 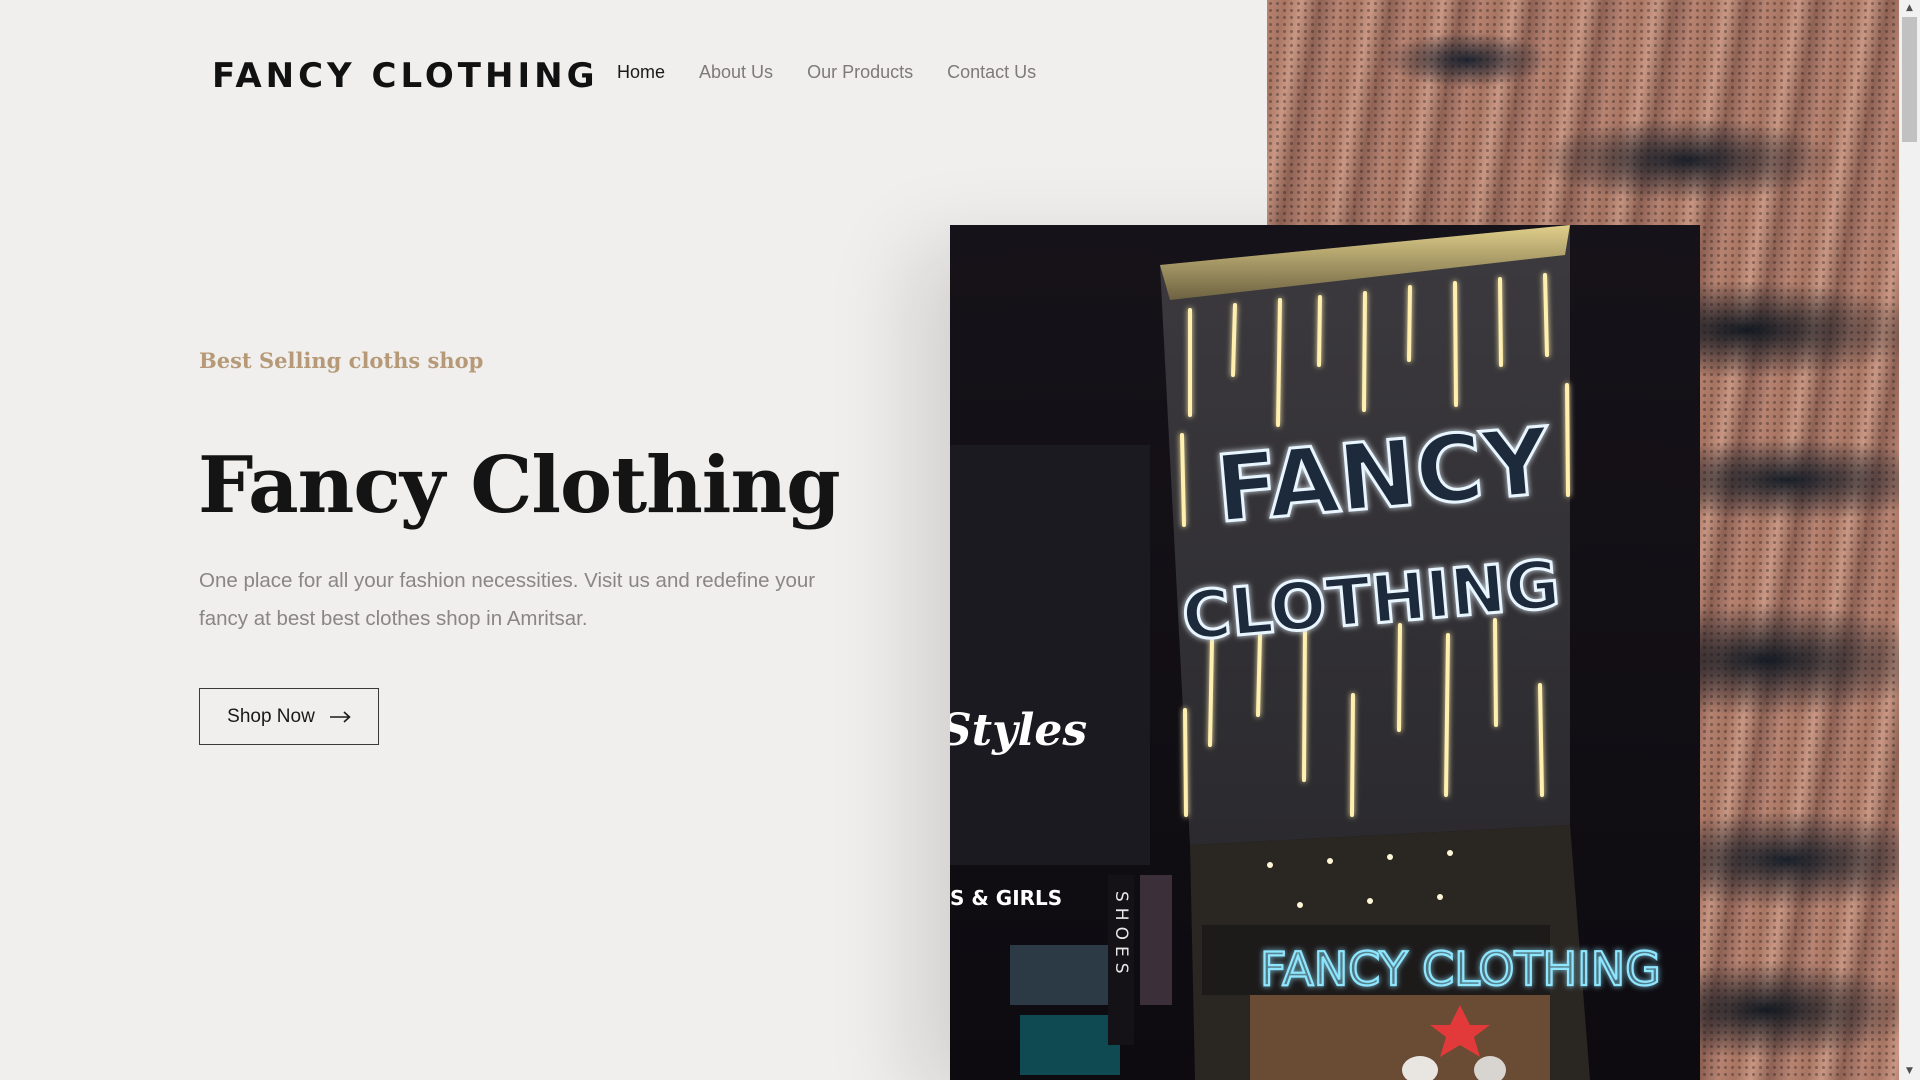 What do you see at coordinates (405, 76) in the screenshot?
I see `site-logo: FANCY CLOTHING` at bounding box center [405, 76].